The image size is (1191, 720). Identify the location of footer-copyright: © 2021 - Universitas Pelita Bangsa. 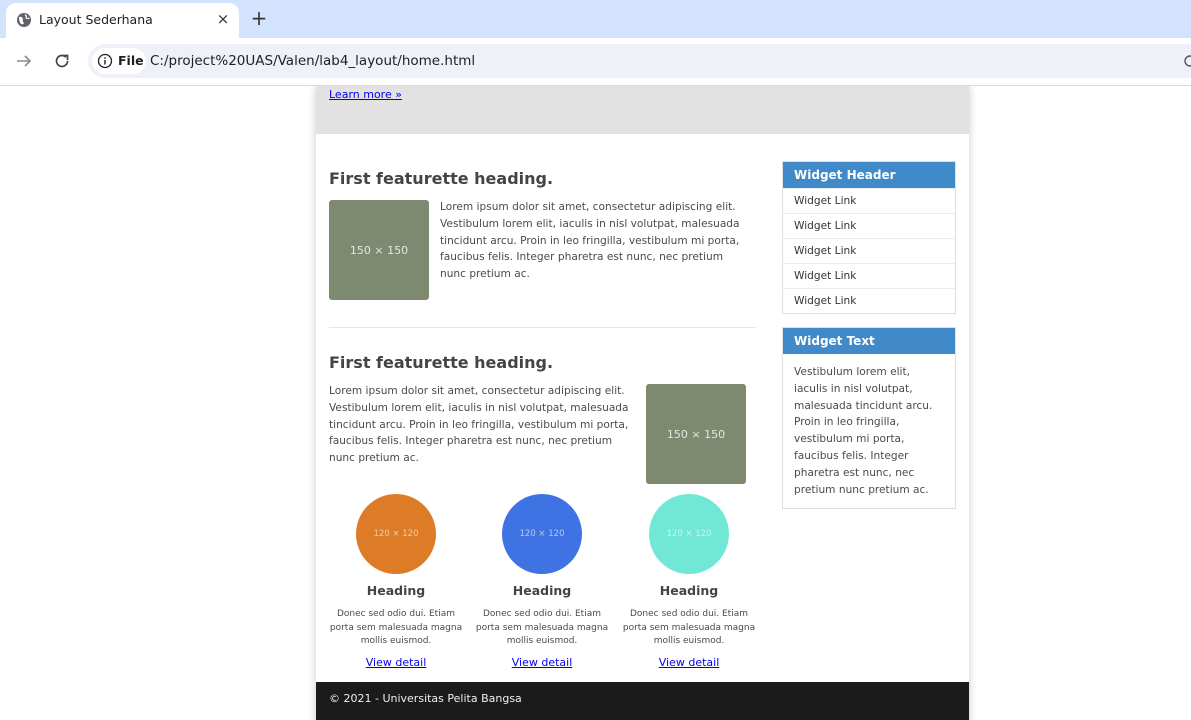
(425, 698).